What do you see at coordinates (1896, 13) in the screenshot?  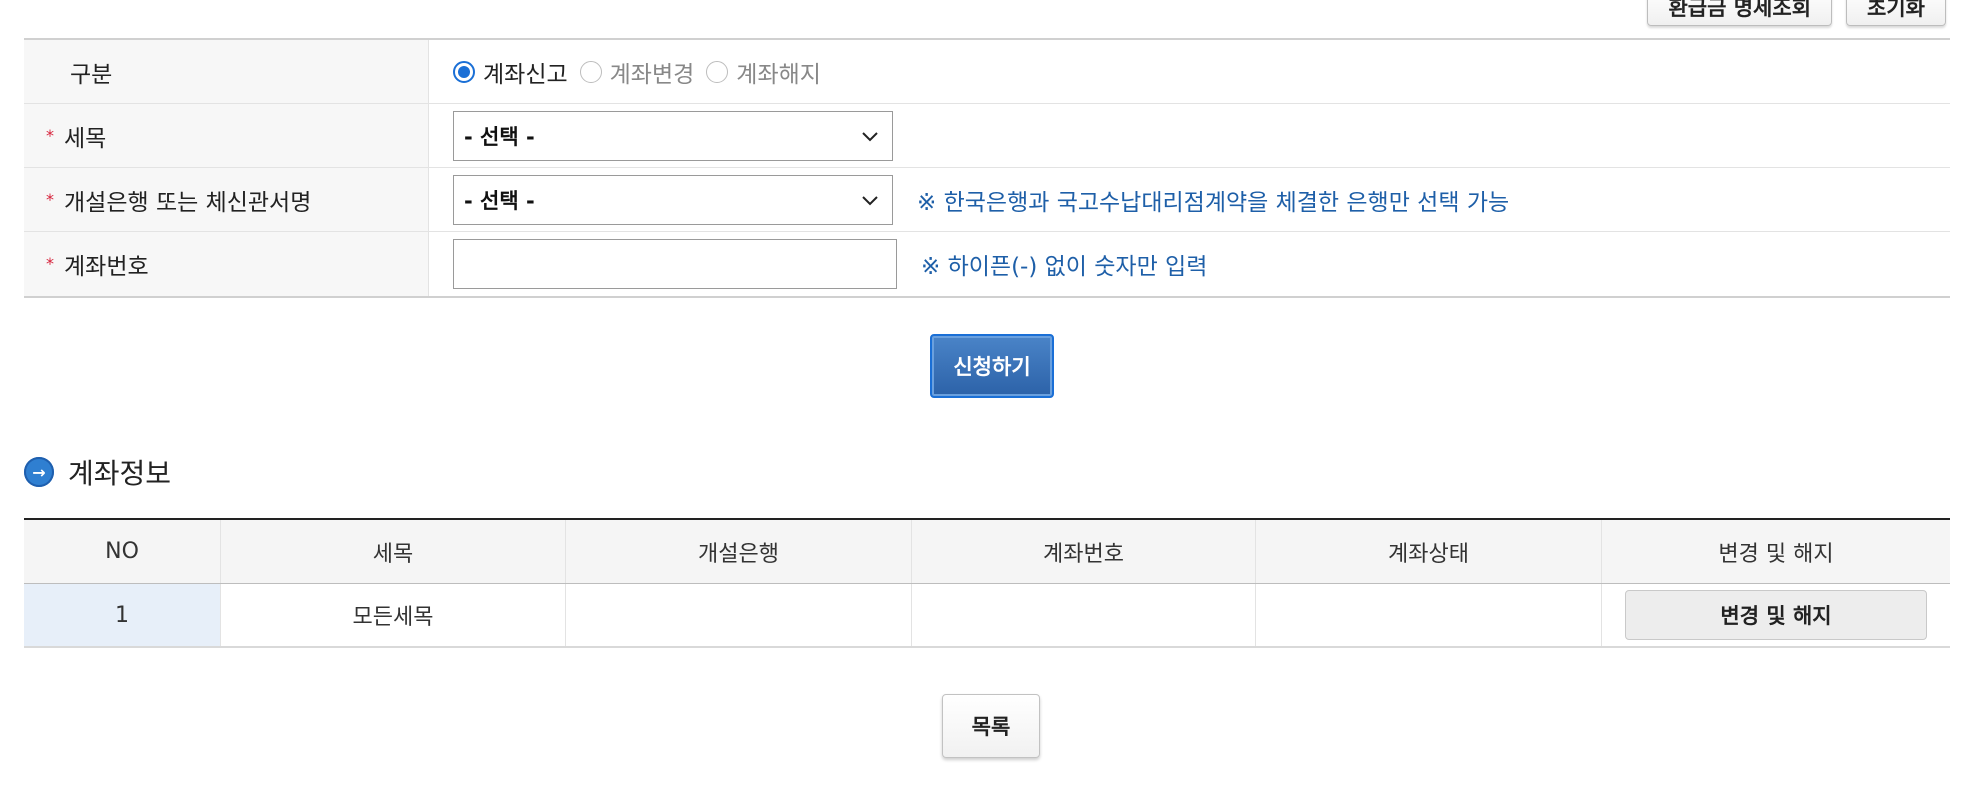 I see `reset-button: 초기화` at bounding box center [1896, 13].